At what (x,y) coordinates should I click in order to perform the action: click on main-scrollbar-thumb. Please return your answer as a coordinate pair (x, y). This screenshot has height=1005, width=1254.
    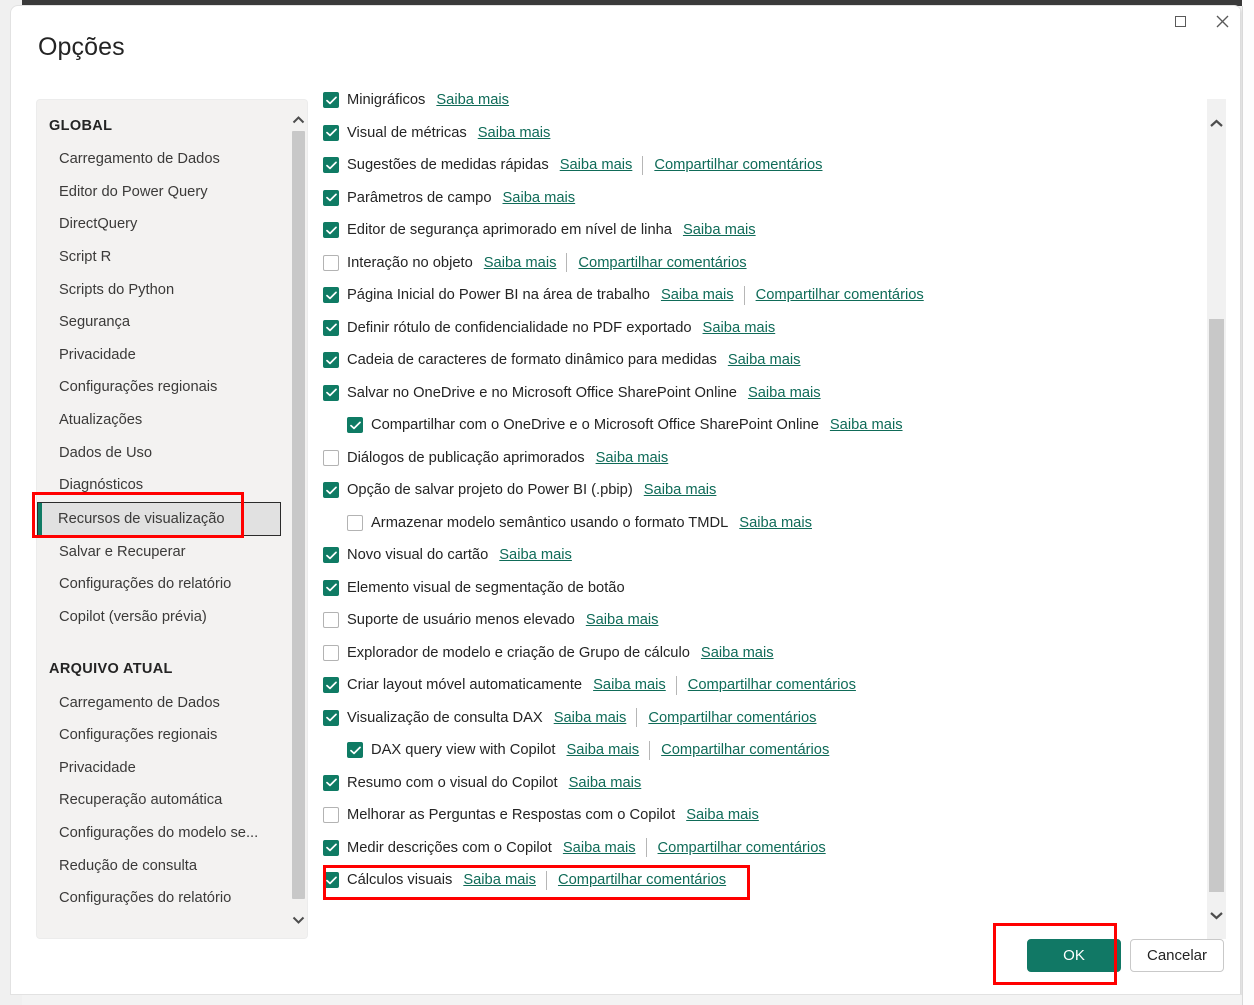
    Looking at the image, I should click on (1216, 605).